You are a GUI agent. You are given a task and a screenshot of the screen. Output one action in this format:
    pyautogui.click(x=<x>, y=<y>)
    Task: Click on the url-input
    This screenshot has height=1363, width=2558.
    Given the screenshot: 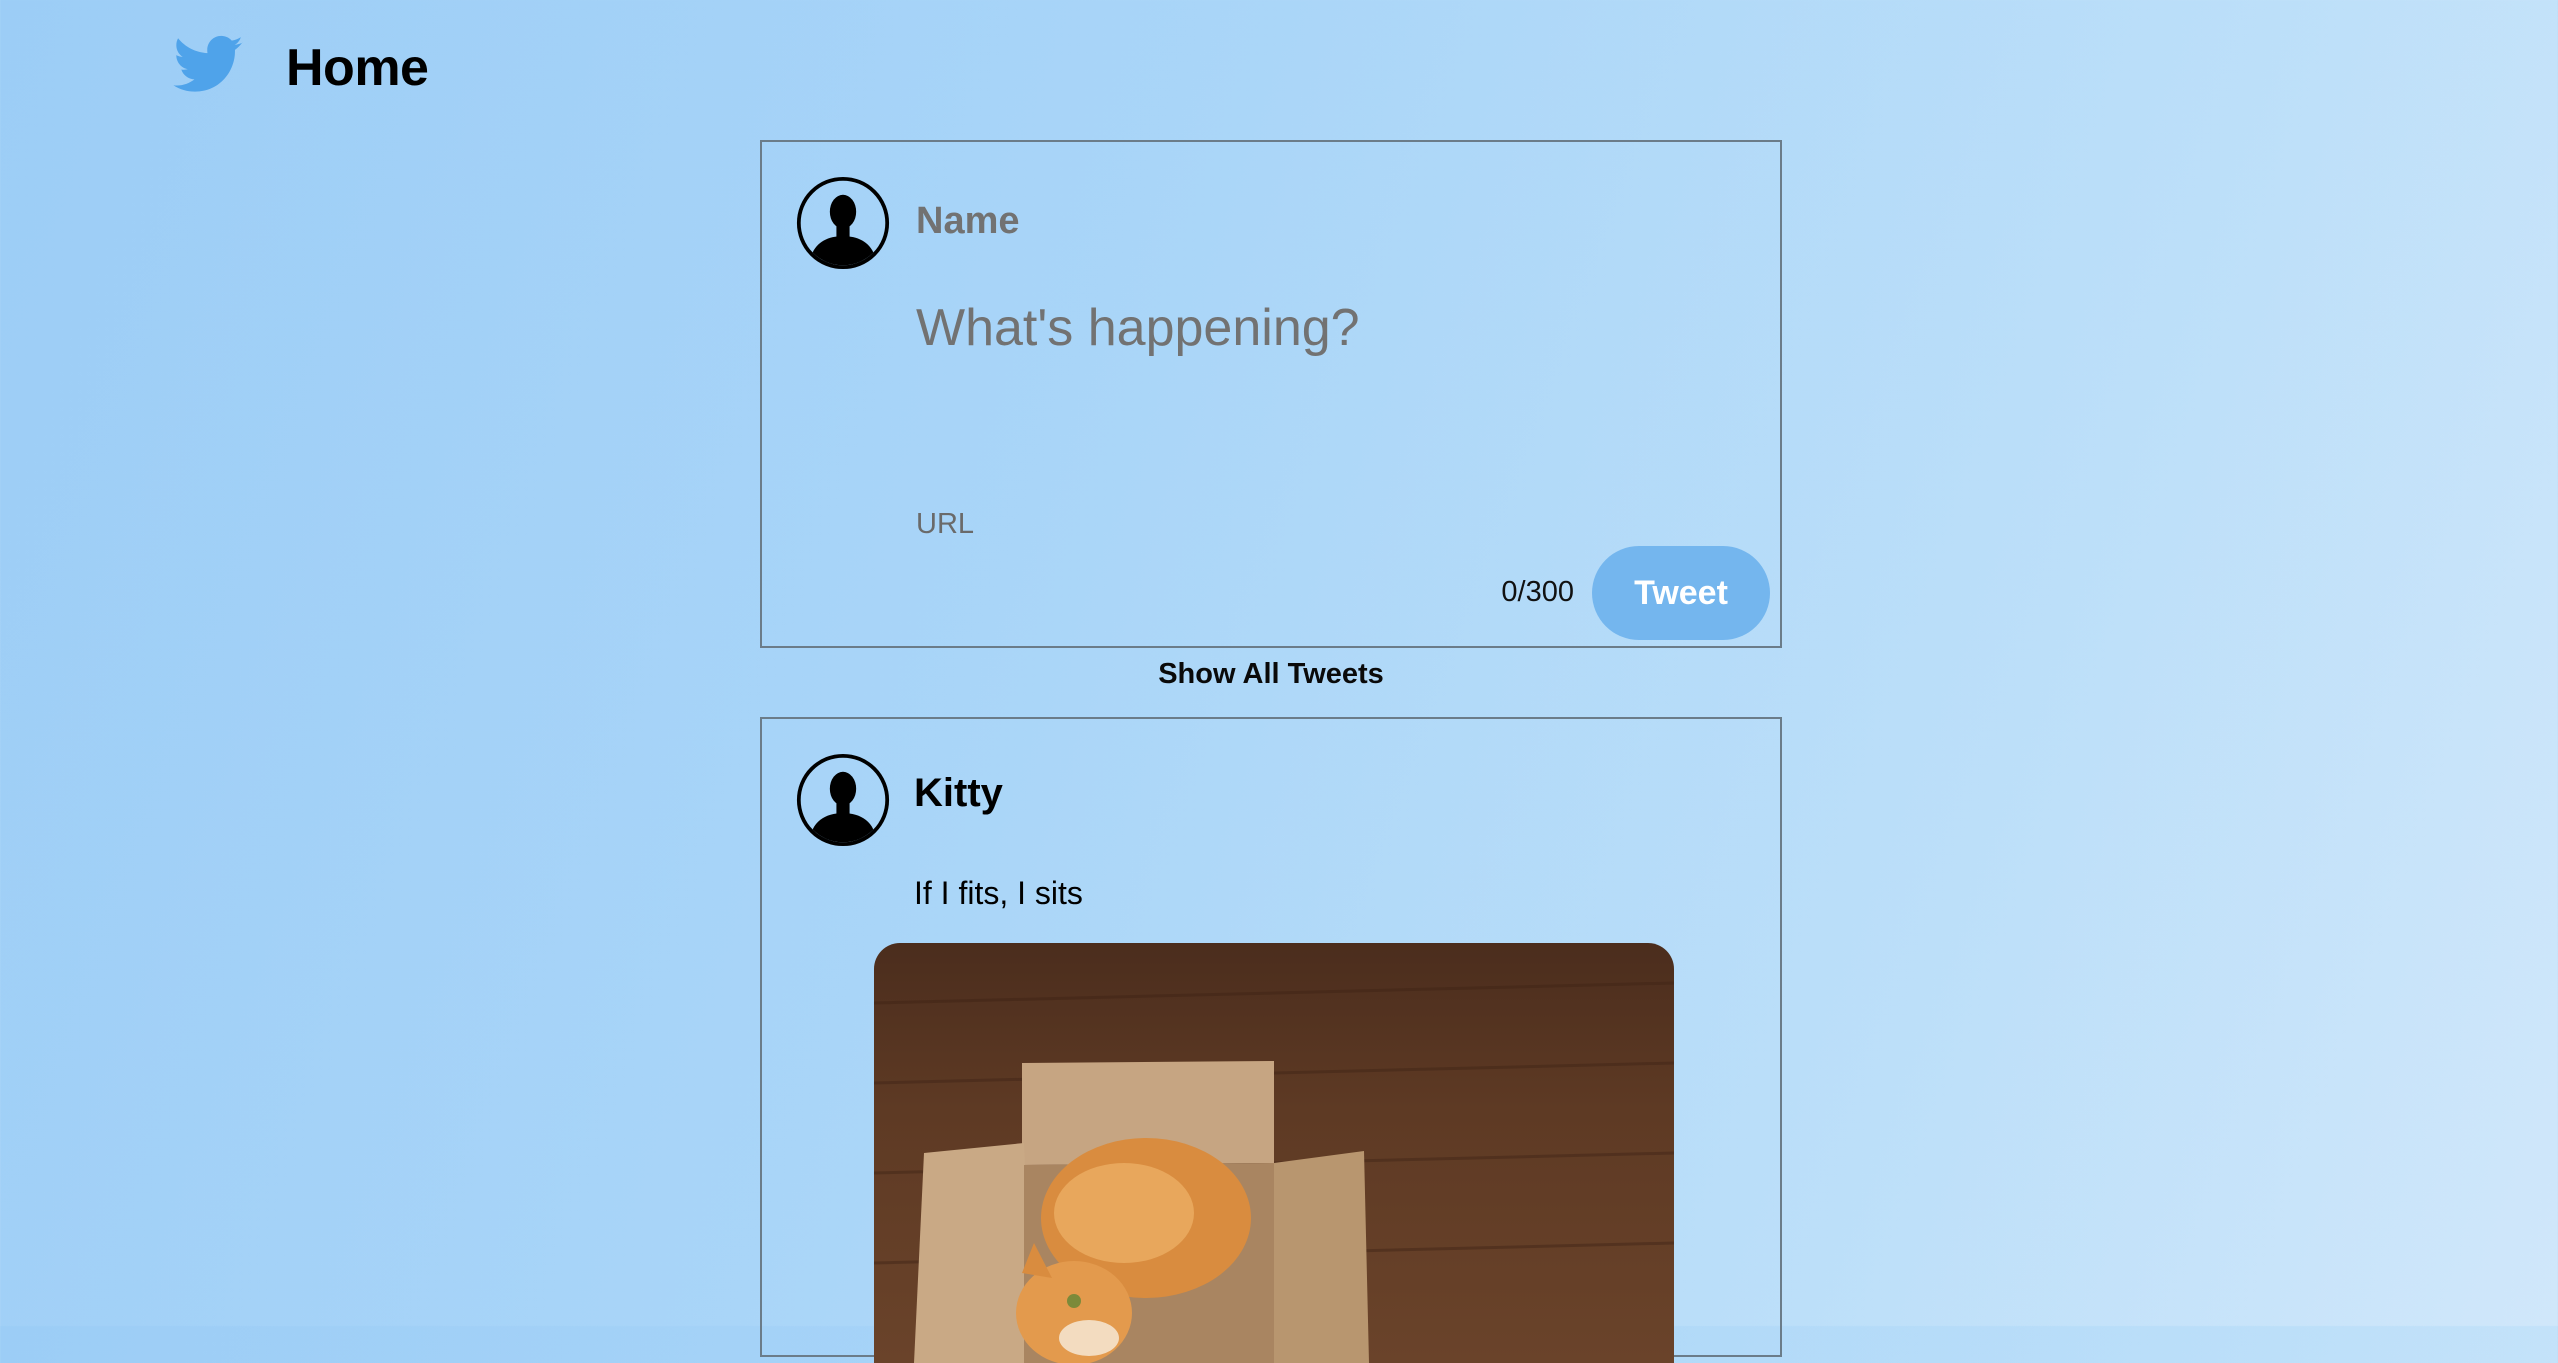 What is the action you would take?
    pyautogui.click(x=1216, y=524)
    